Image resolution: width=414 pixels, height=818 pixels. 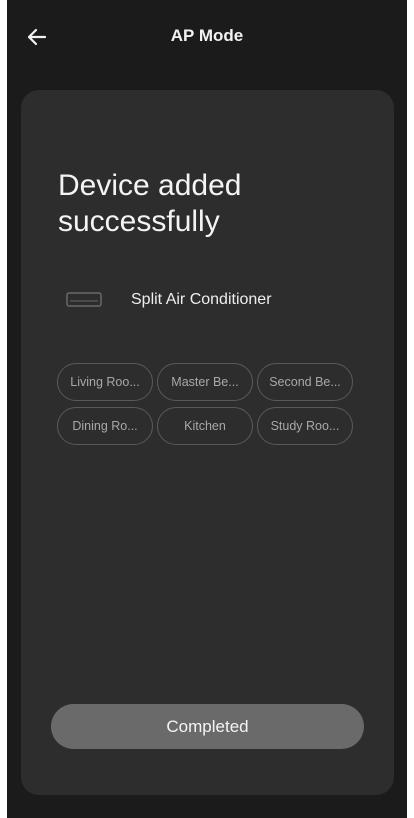 I want to click on headline-line-2: successfully, so click(x=139, y=221).